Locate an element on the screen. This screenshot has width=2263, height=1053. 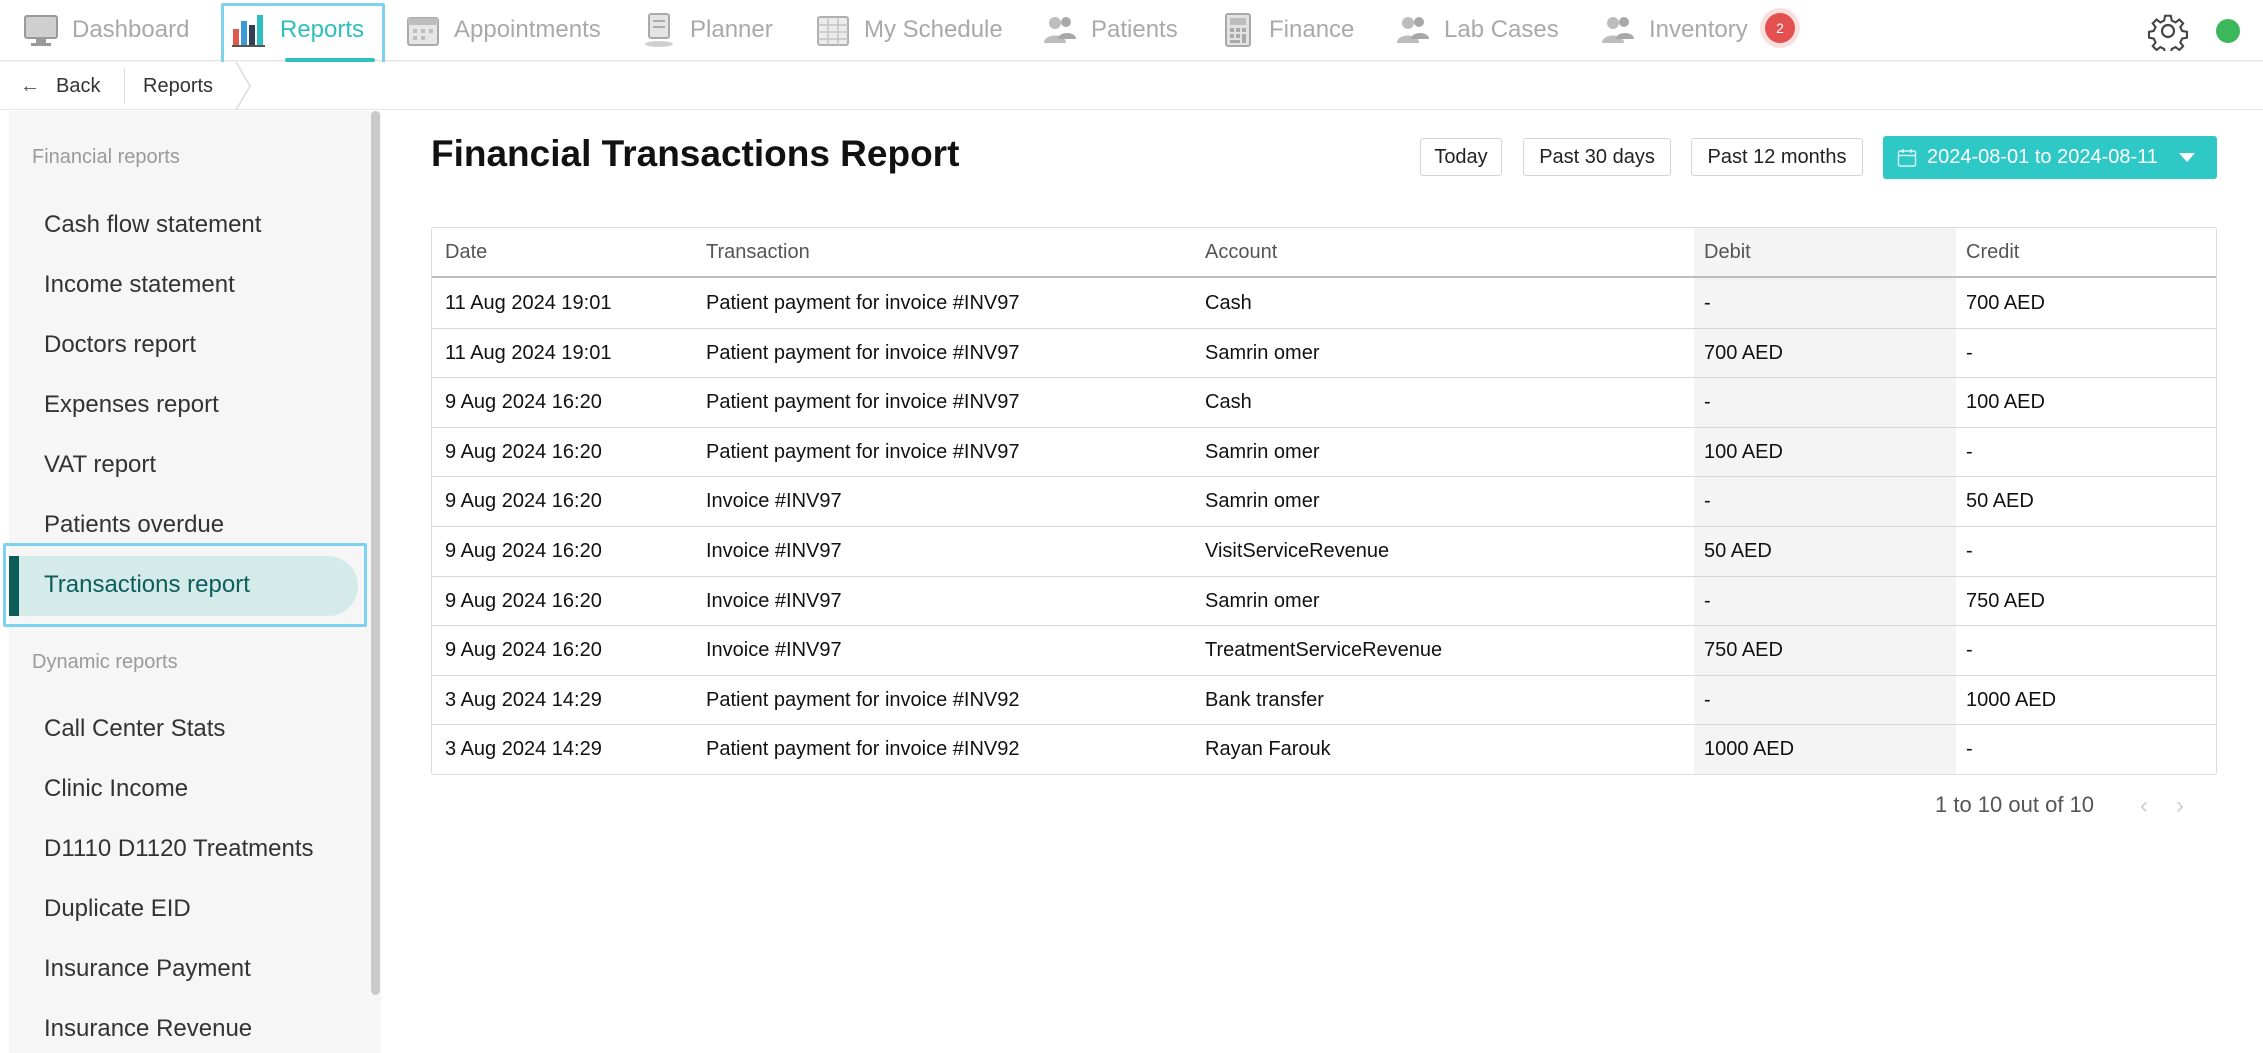
nav-label: Appointments is located at coordinates (527, 29).